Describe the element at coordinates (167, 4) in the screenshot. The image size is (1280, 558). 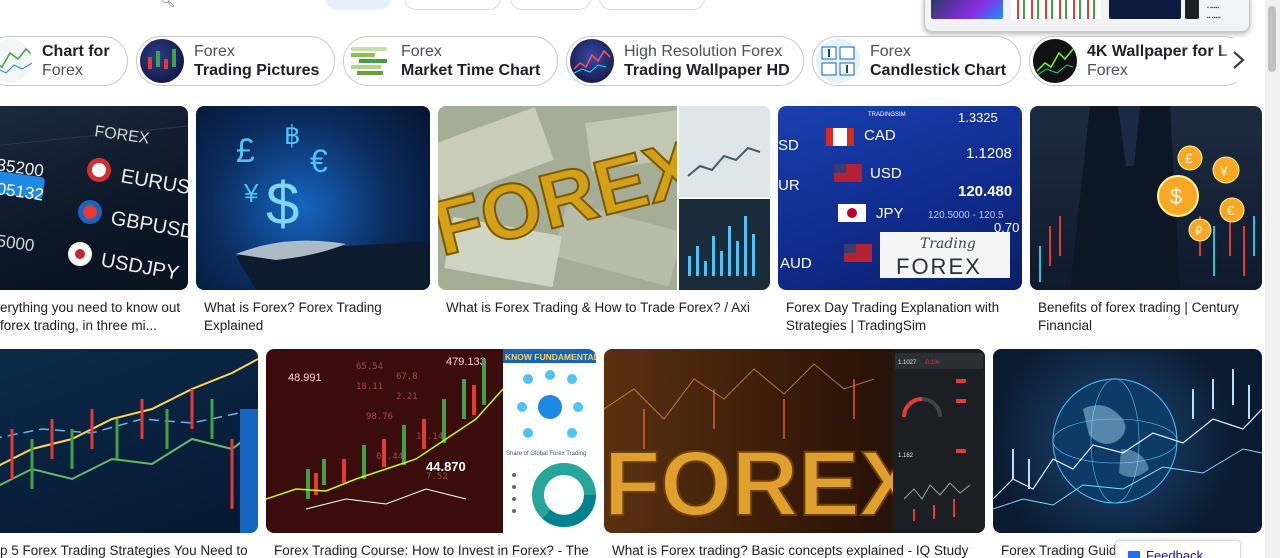
I see `search-icon: 🔍︎` at that location.